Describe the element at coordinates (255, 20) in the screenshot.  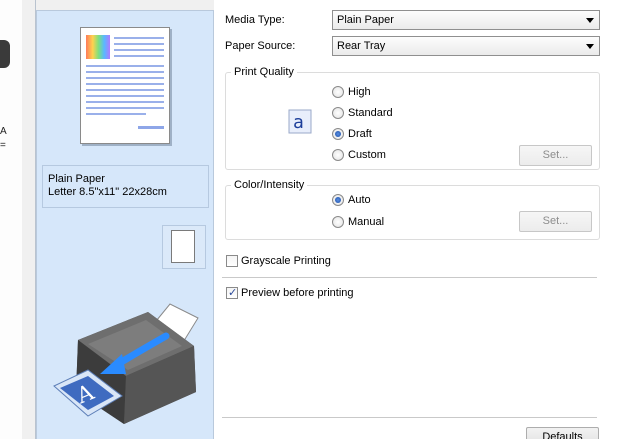
I see `media-type-label: Media Type:` at that location.